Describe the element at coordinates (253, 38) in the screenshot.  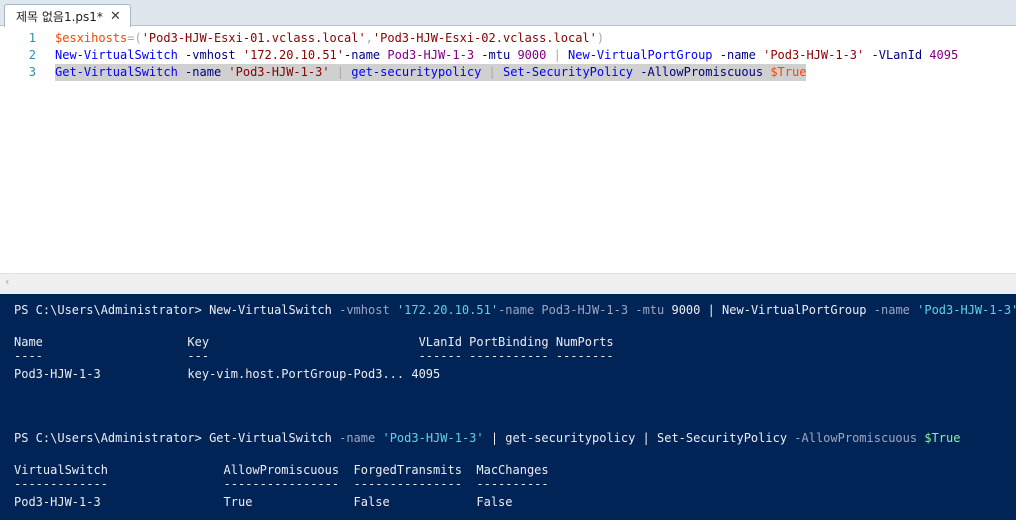
I see `code-token: 'Pod3-HJW-Esxi-01.vclass.local'` at that location.